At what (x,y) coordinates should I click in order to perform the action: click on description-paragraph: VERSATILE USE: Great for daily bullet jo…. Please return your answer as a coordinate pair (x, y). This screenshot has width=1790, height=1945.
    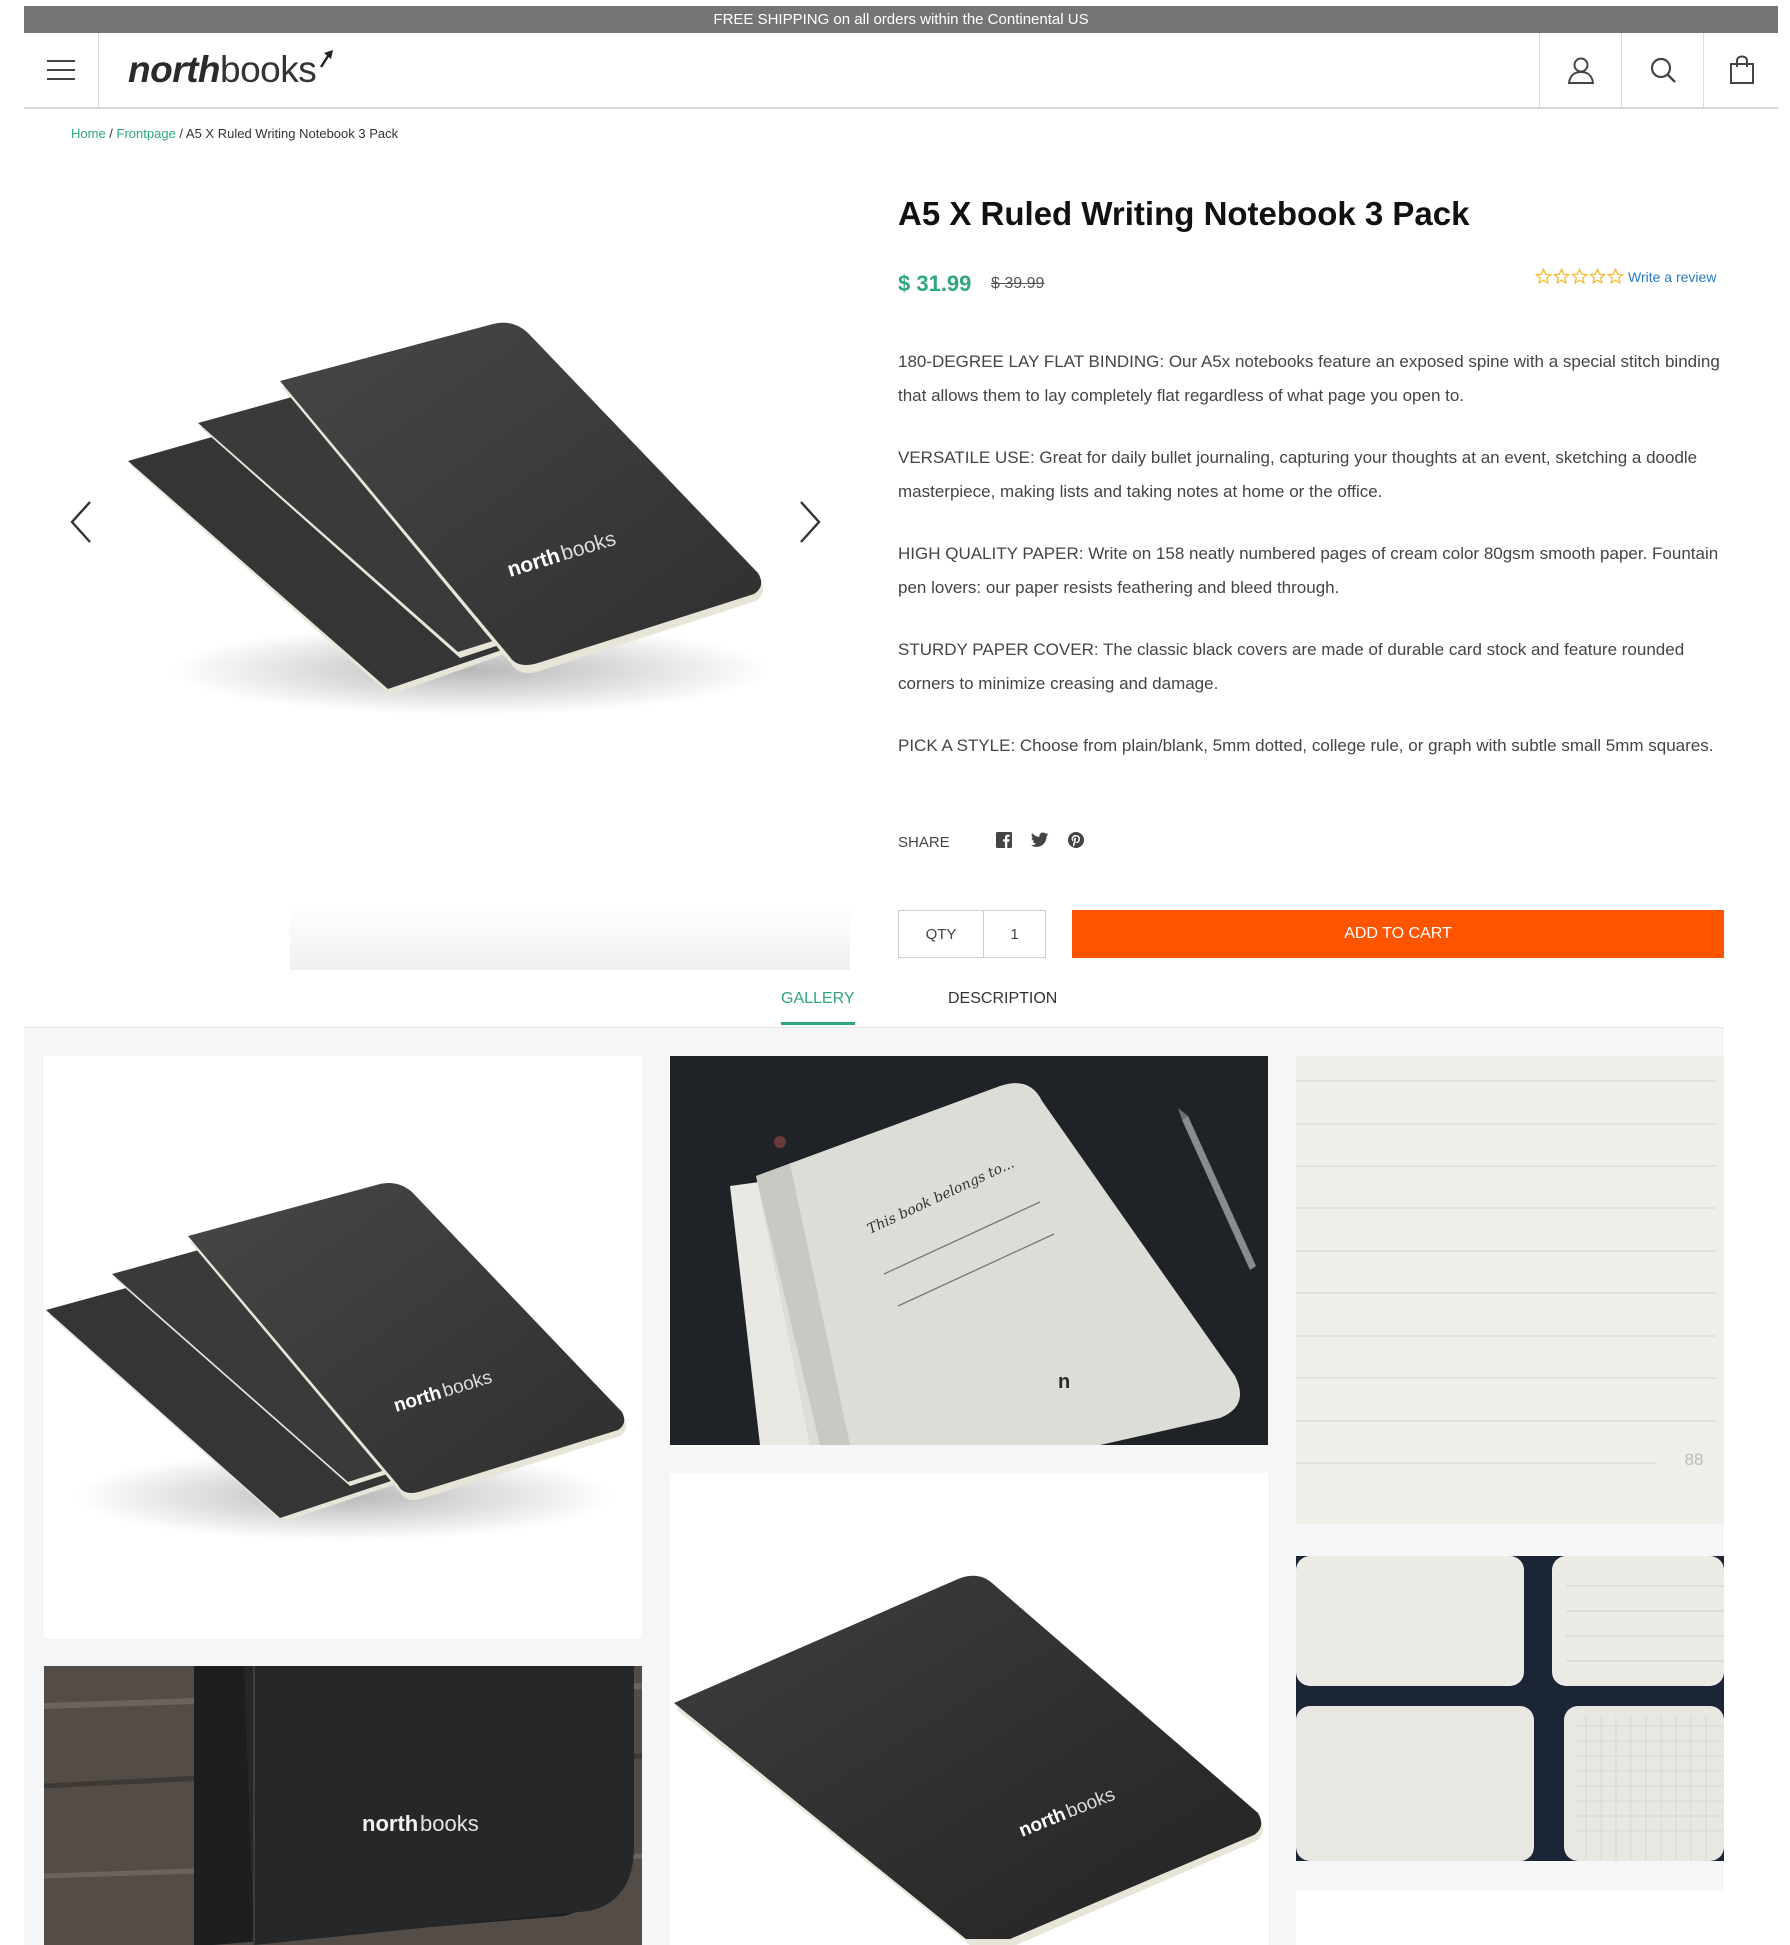
    Looking at the image, I should click on (1298, 474).